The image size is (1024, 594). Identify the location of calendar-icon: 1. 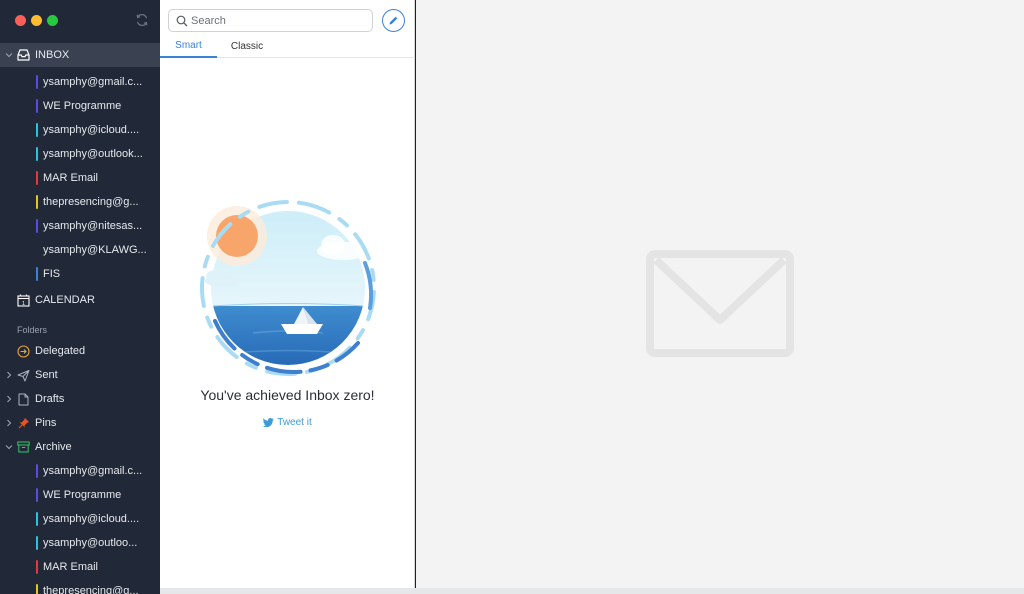
(23, 300).